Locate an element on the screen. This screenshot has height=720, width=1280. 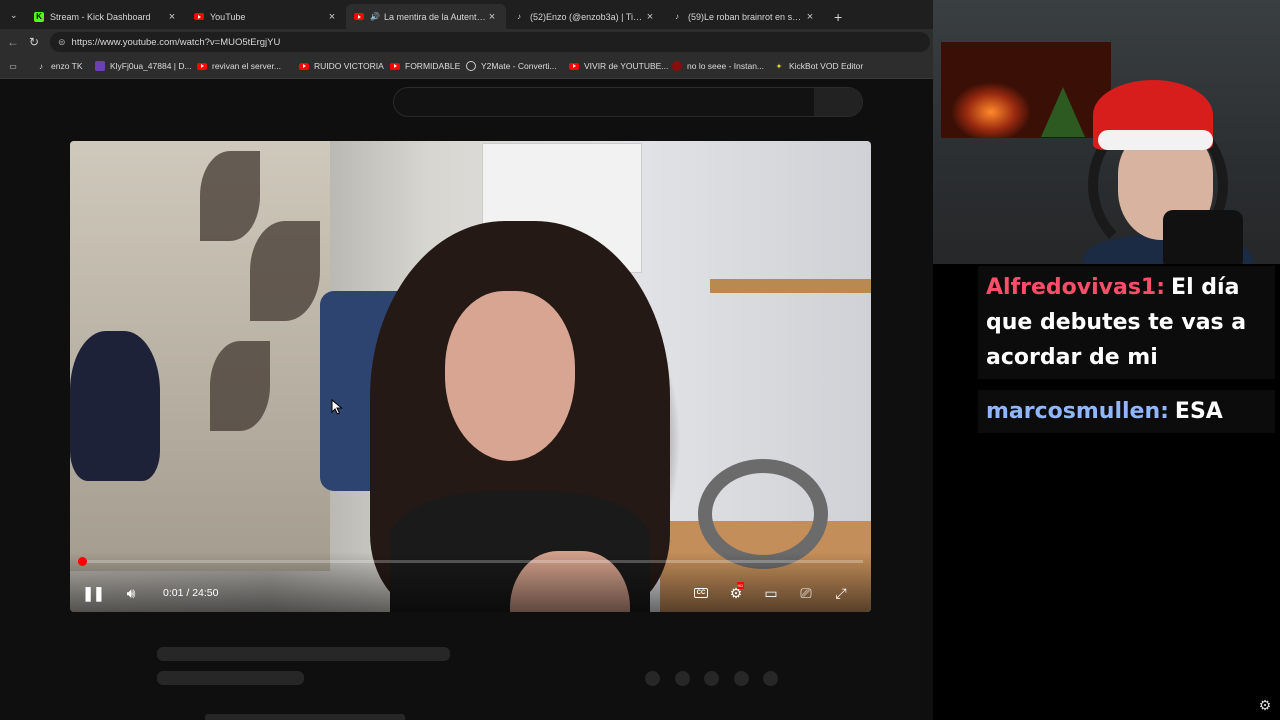
gear-icon: ⚙ HD is located at coordinates (737, 591).